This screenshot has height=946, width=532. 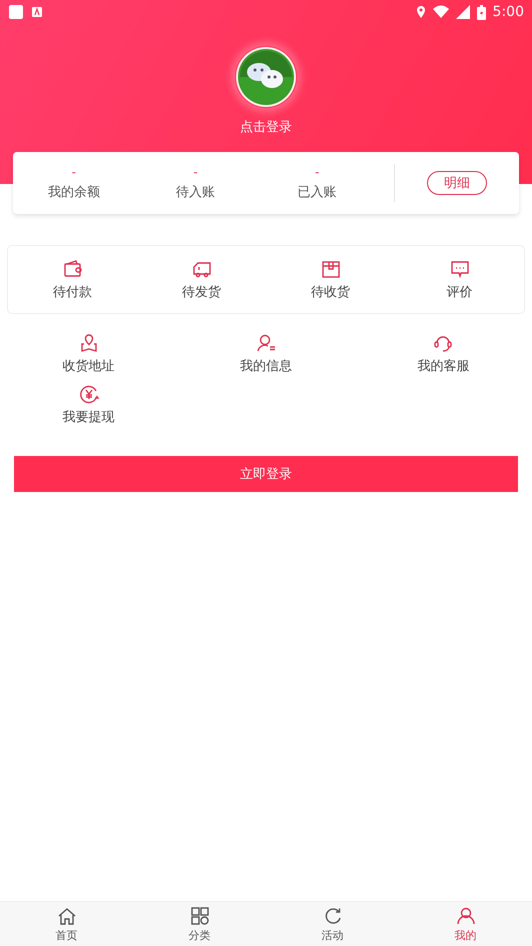 What do you see at coordinates (508, 12) in the screenshot?
I see `clock-time: 5:00` at bounding box center [508, 12].